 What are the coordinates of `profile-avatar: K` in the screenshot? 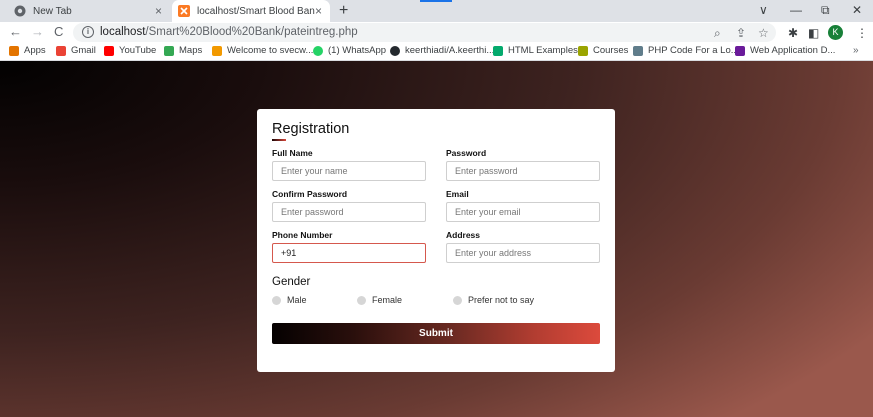 It's located at (835, 32).